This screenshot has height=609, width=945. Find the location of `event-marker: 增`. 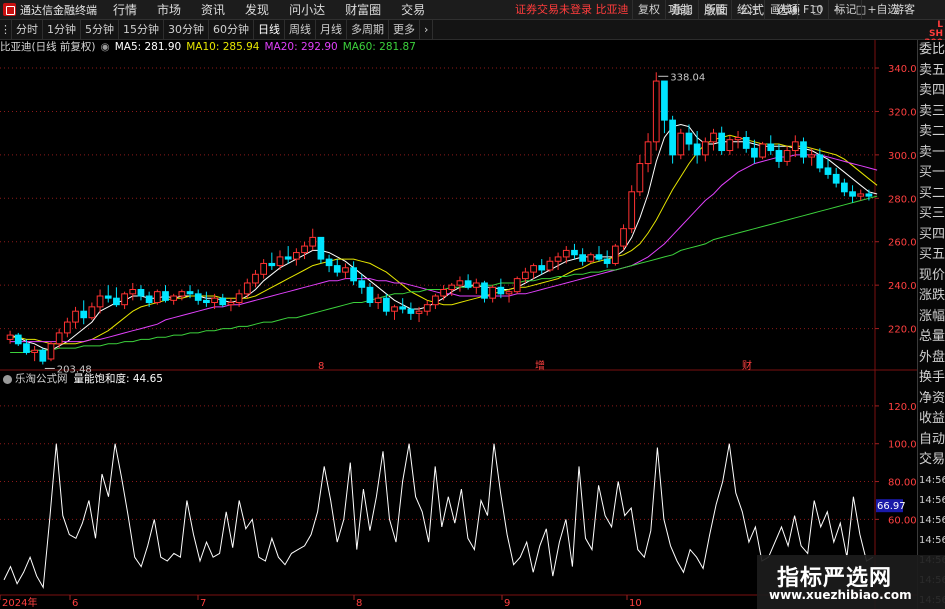

event-marker: 增 is located at coordinates (540, 365).